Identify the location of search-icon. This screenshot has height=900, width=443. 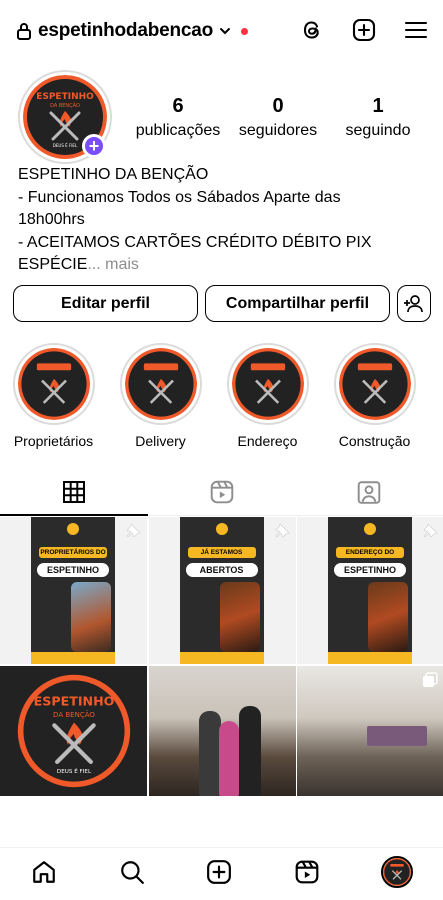
(132, 872).